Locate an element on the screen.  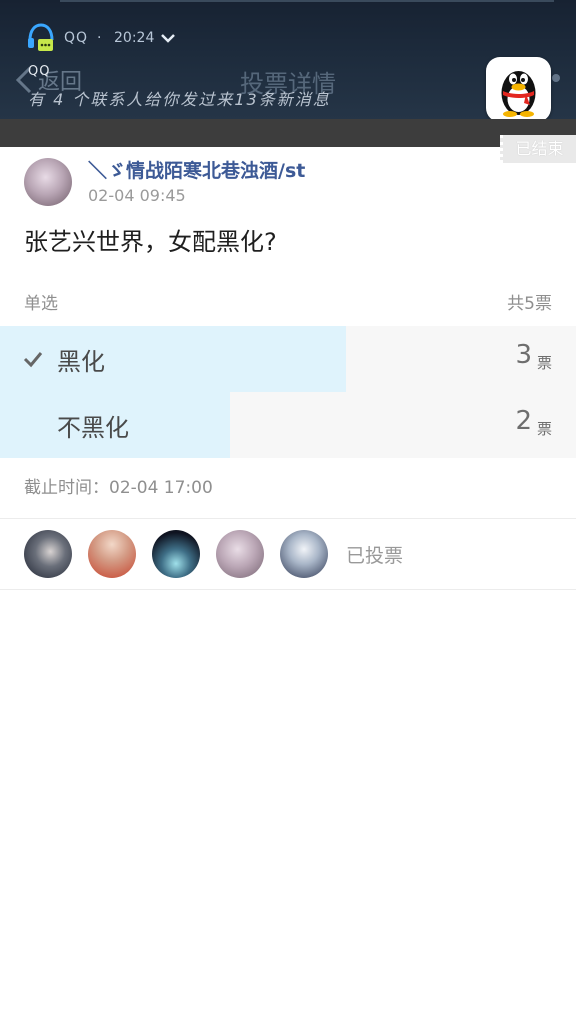
headset-chat-icon is located at coordinates (41, 37).